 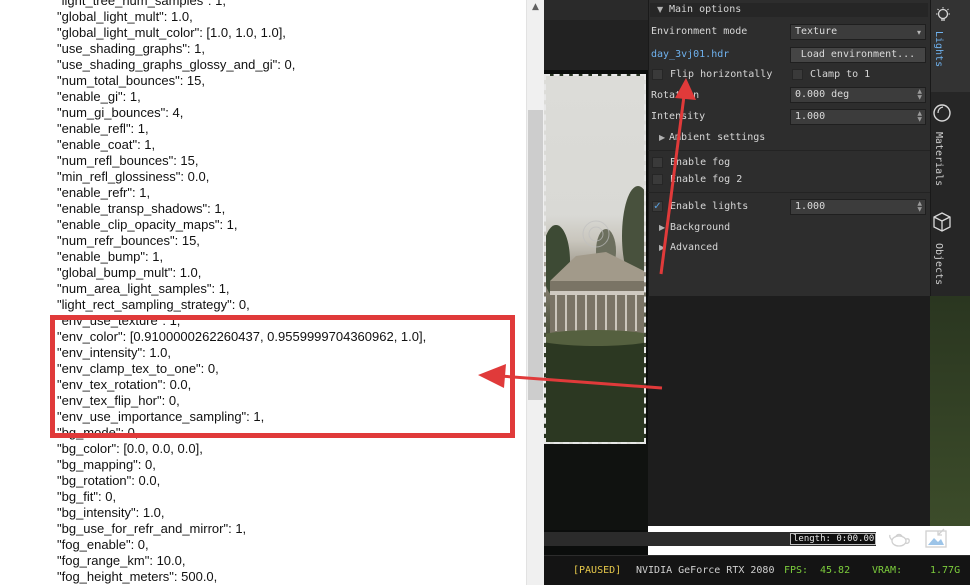 What do you see at coordinates (147, 224) in the screenshot?
I see `code-line: "enable_clip_opacity_maps": 1,` at bounding box center [147, 224].